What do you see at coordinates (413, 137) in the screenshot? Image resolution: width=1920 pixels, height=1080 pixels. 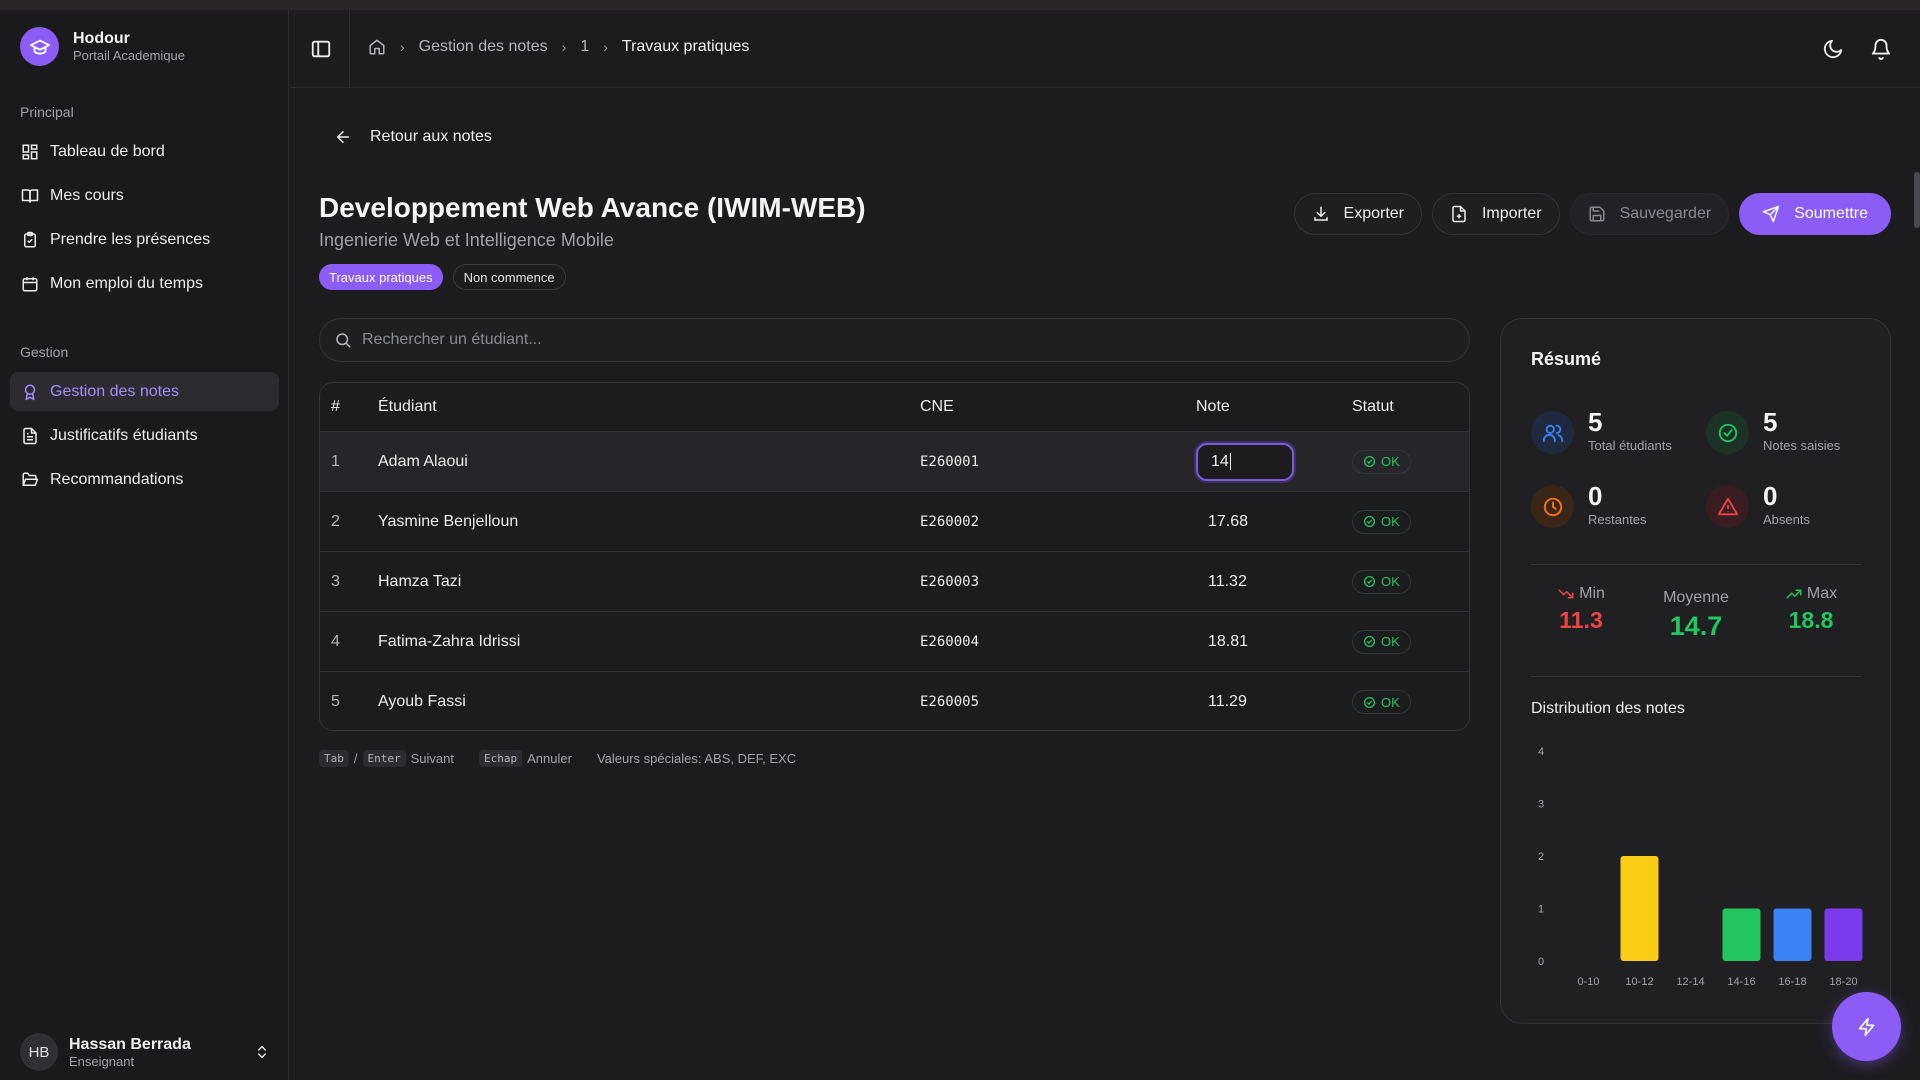 I see `back-to-grades-link: Retour aux notes` at bounding box center [413, 137].